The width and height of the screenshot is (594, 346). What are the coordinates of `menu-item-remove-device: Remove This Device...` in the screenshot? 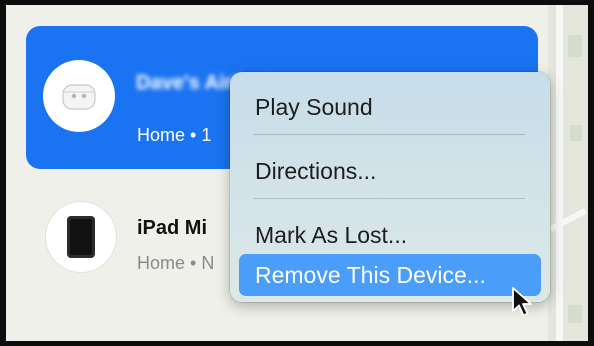 It's located at (390, 275).